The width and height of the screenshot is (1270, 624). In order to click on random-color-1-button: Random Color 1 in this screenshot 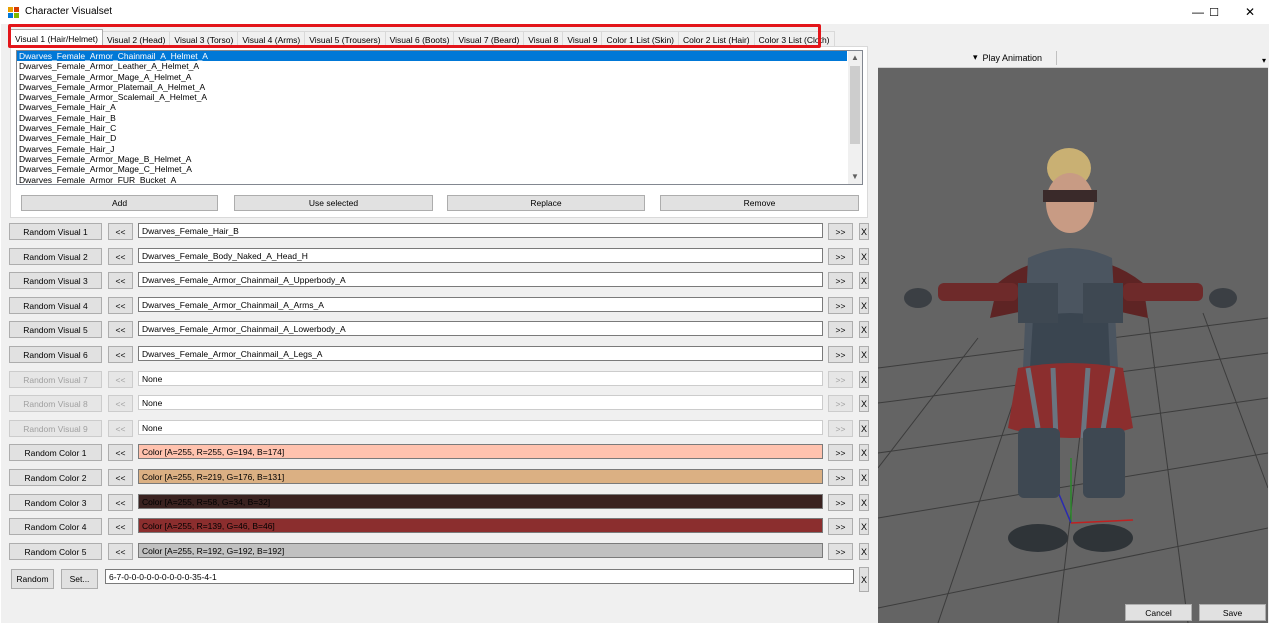, I will do `click(55, 452)`.